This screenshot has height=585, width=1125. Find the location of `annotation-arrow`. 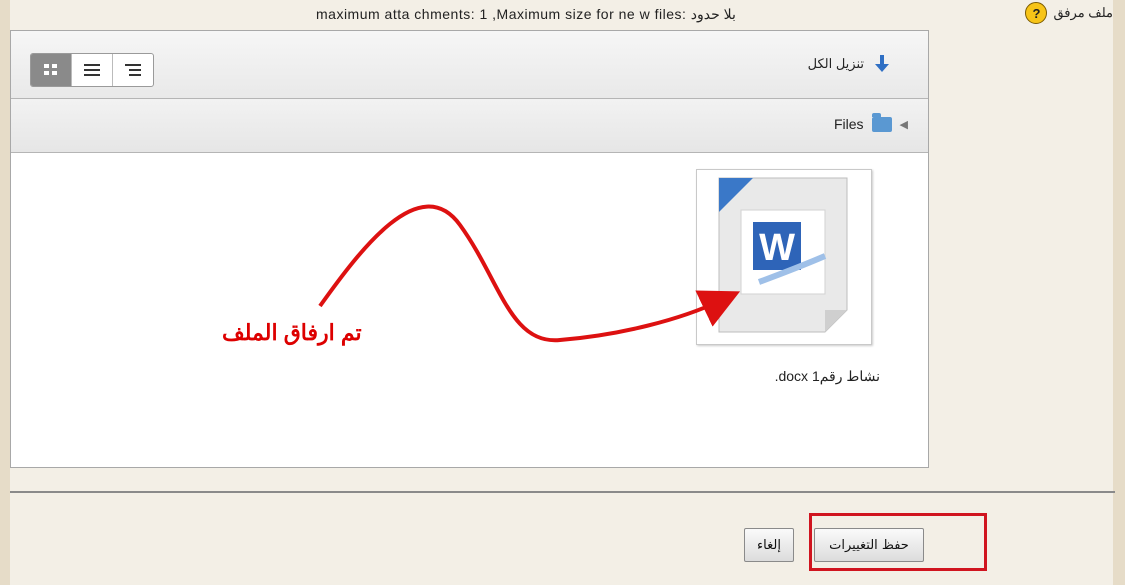

annotation-arrow is located at coordinates (529, 273).